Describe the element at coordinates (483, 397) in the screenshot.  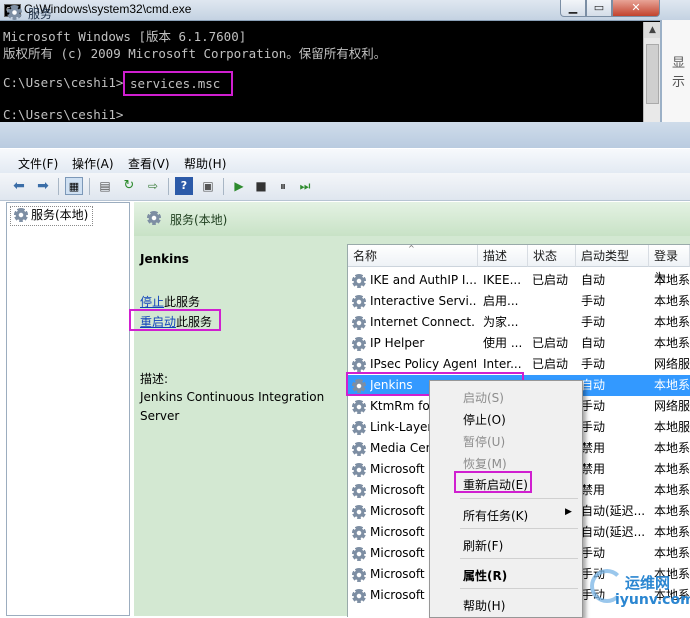
I see `ctx-start: 启动(S)` at that location.